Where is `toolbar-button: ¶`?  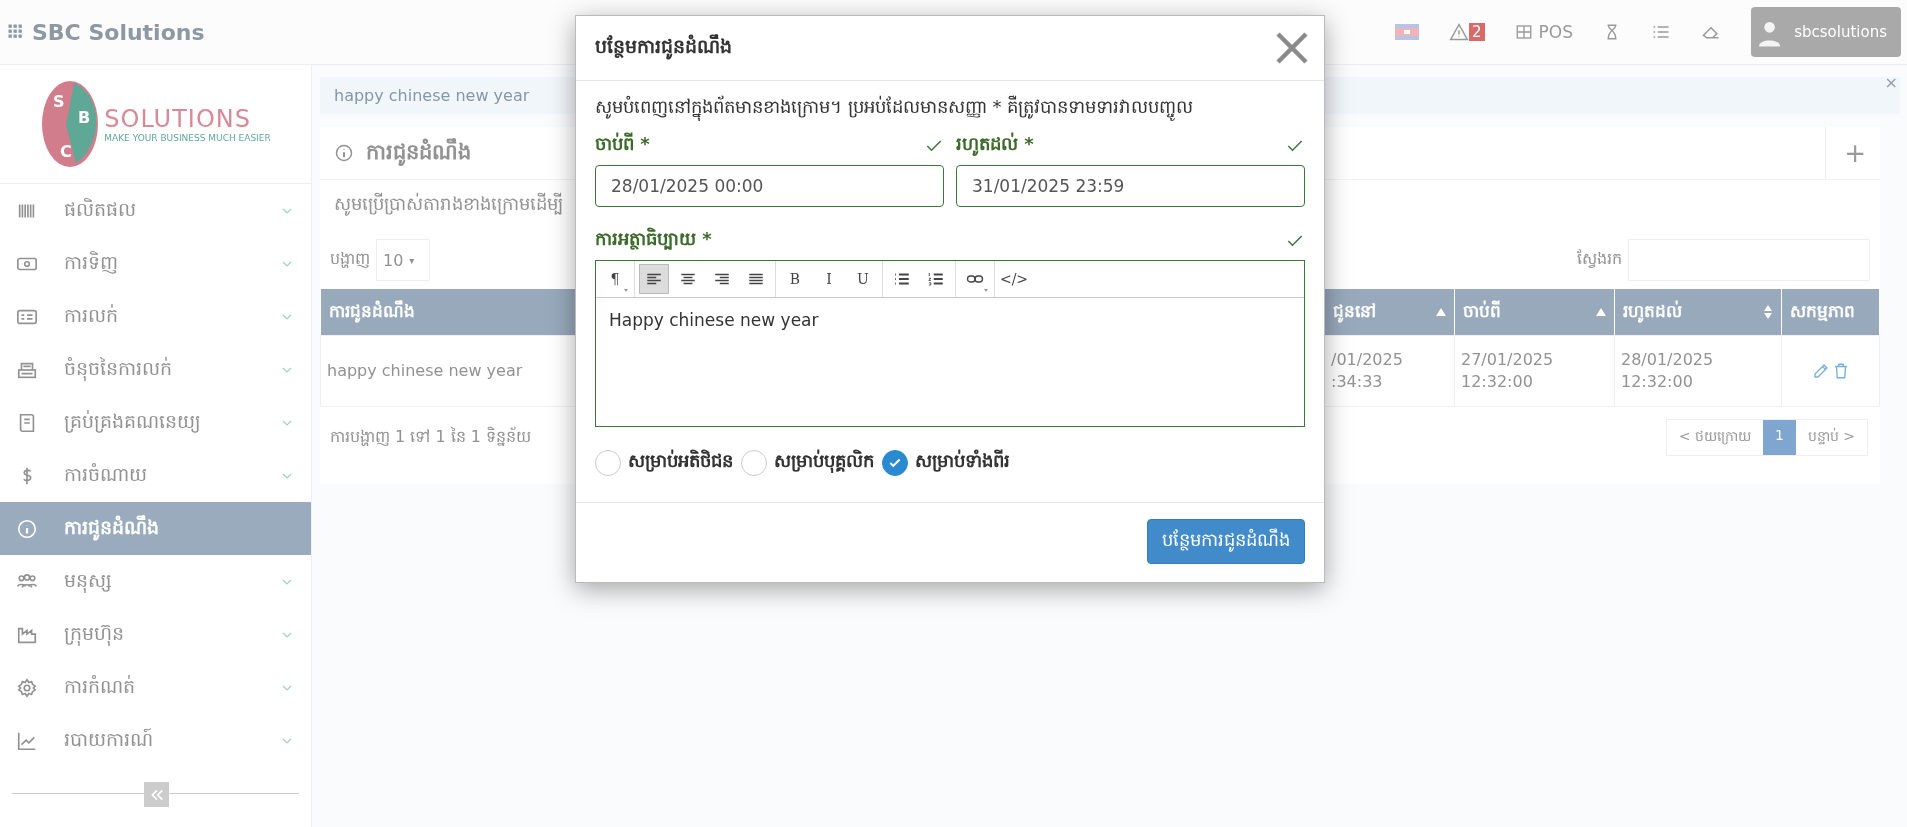 toolbar-button: ¶ is located at coordinates (615, 279).